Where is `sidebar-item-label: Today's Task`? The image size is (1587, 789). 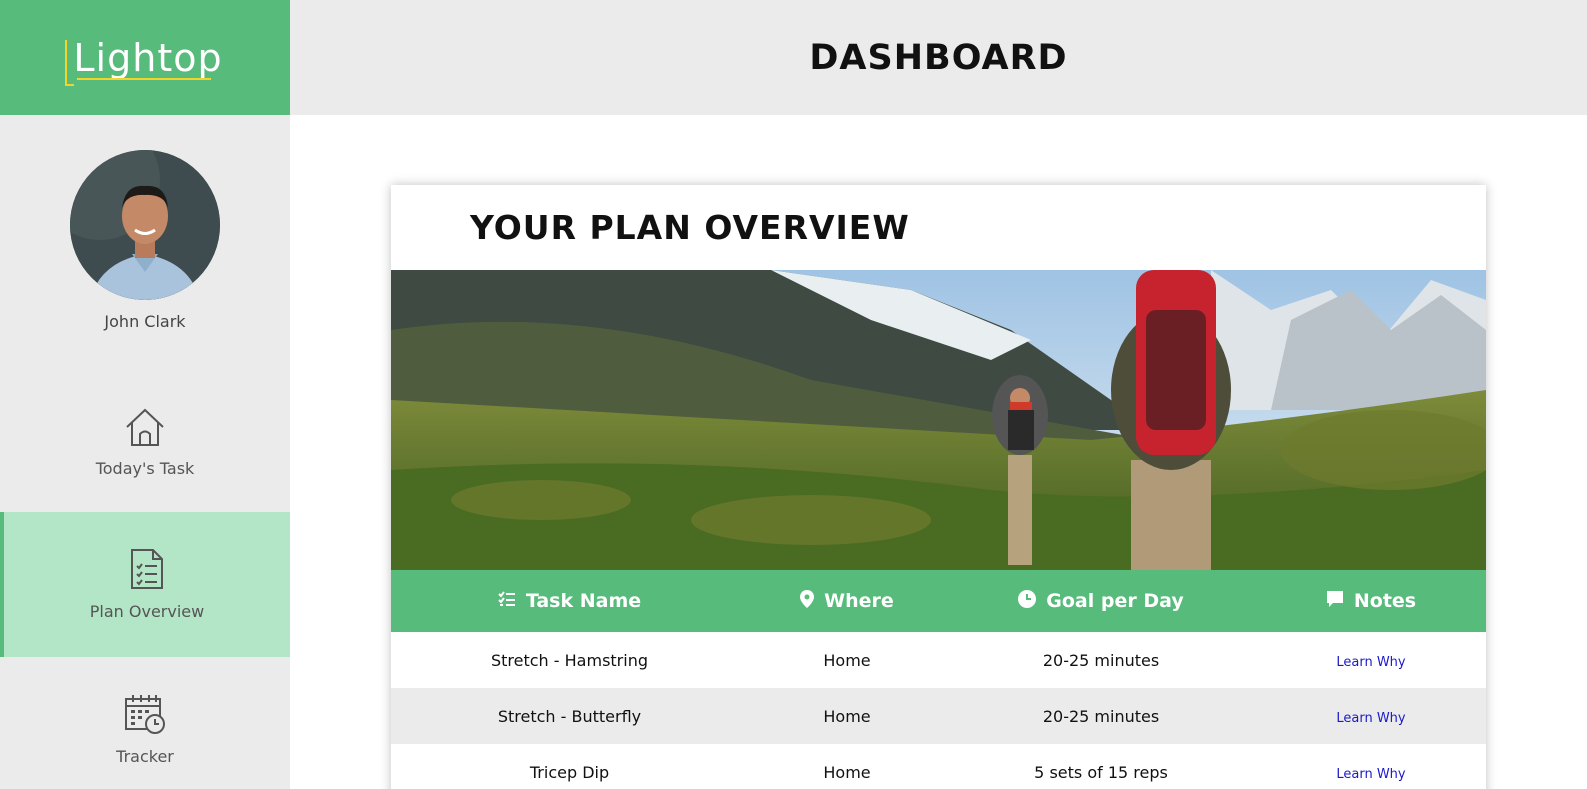 sidebar-item-label: Today's Task is located at coordinates (145, 468).